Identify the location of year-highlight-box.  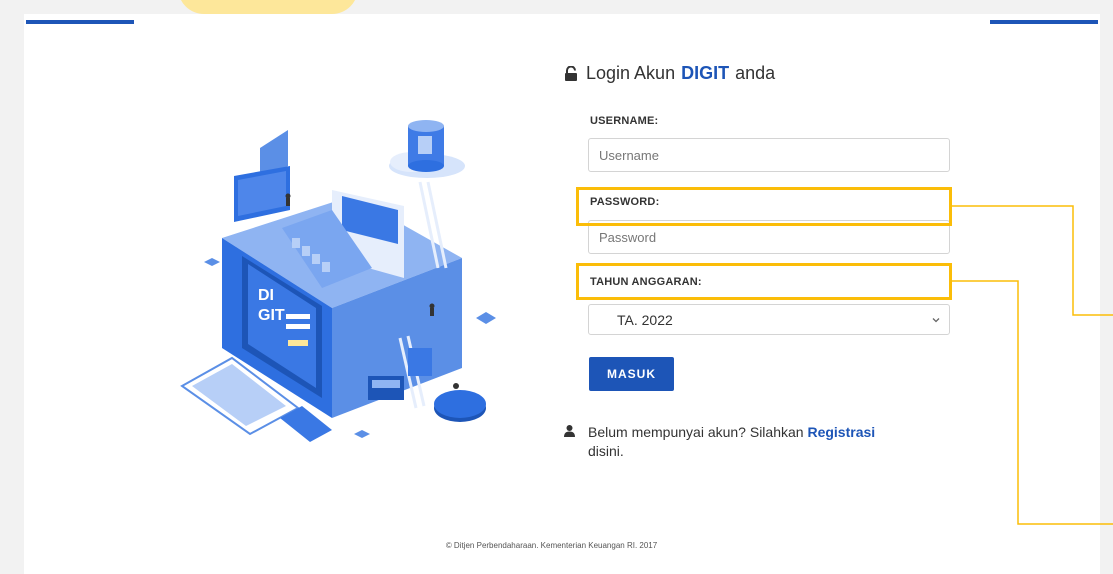
(764, 281).